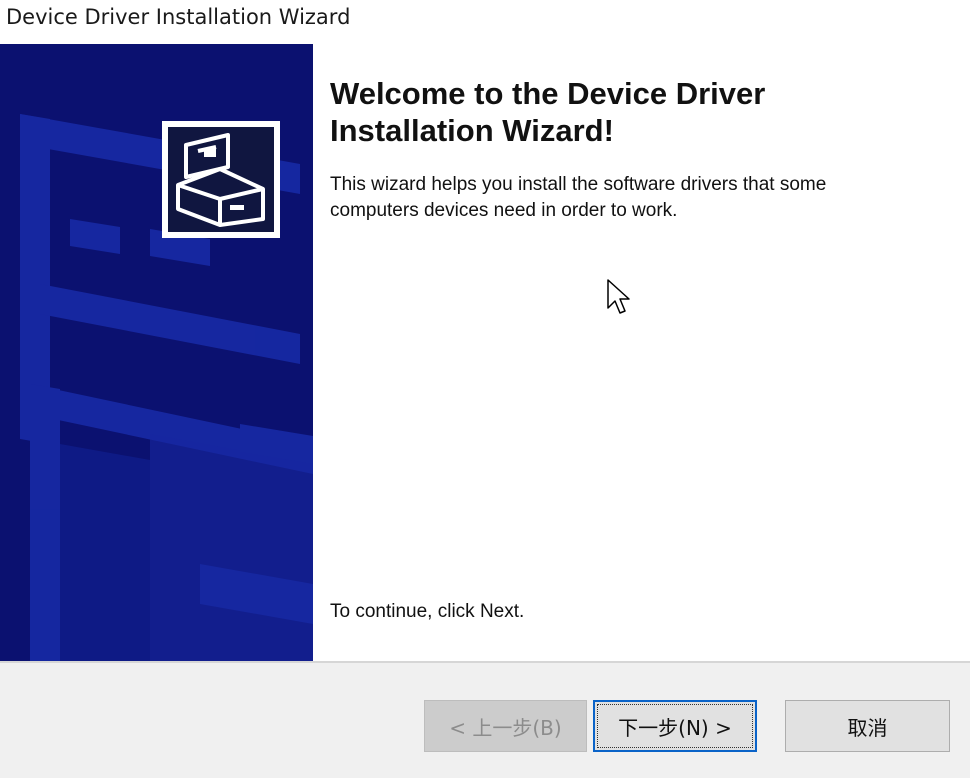 Image resolution: width=970 pixels, height=778 pixels. Describe the element at coordinates (178, 17) in the screenshot. I see `window-title: Device Driver Installation Wizard` at that location.